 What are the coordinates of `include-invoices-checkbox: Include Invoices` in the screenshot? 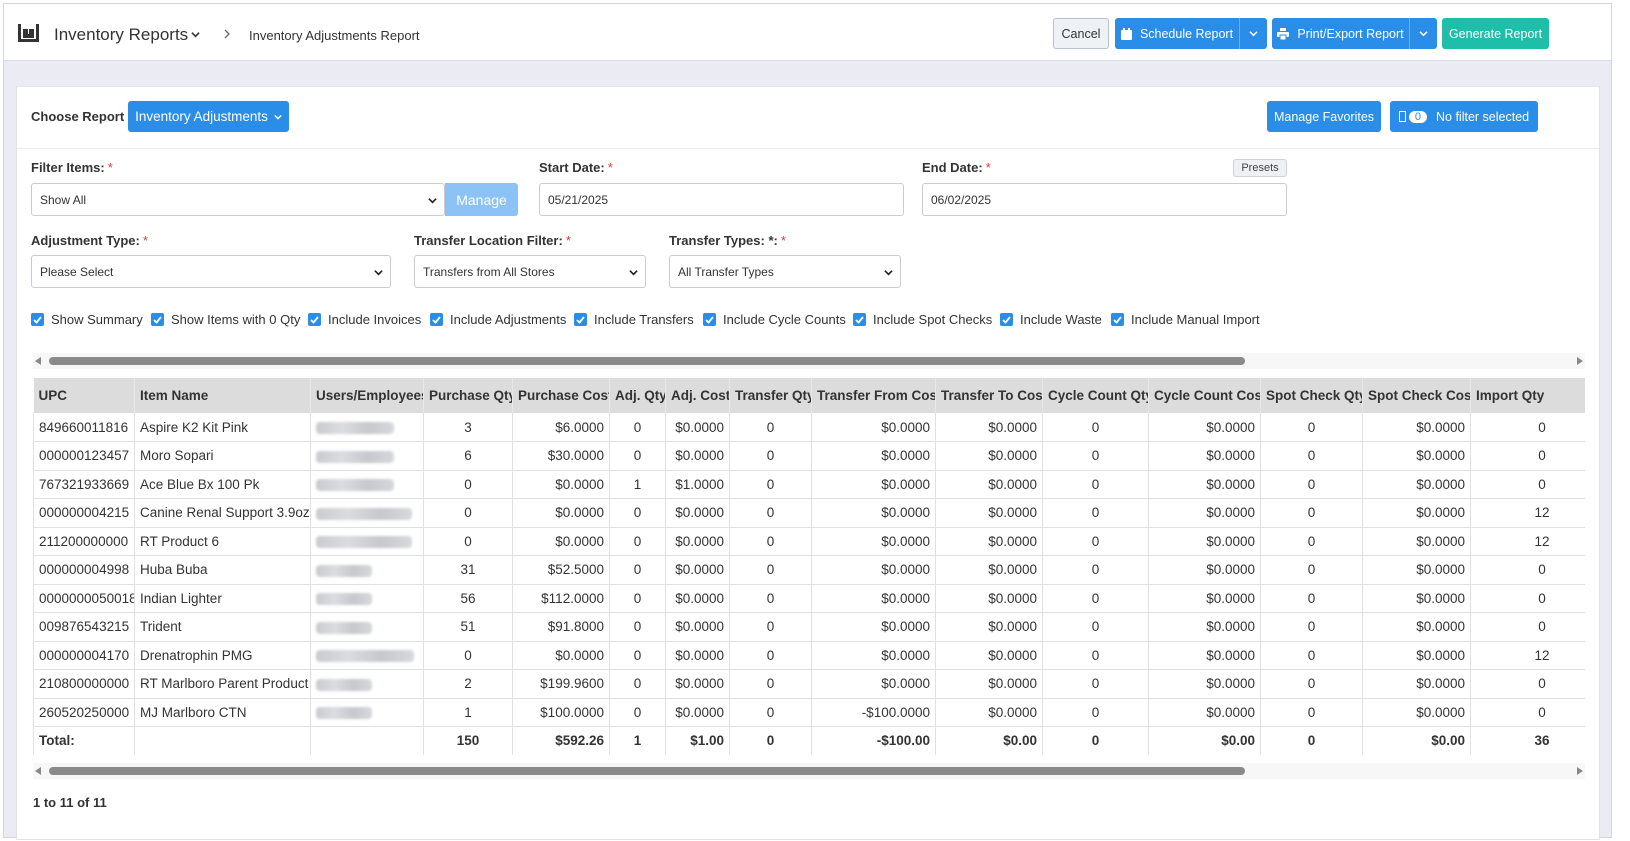 It's located at (364, 319).